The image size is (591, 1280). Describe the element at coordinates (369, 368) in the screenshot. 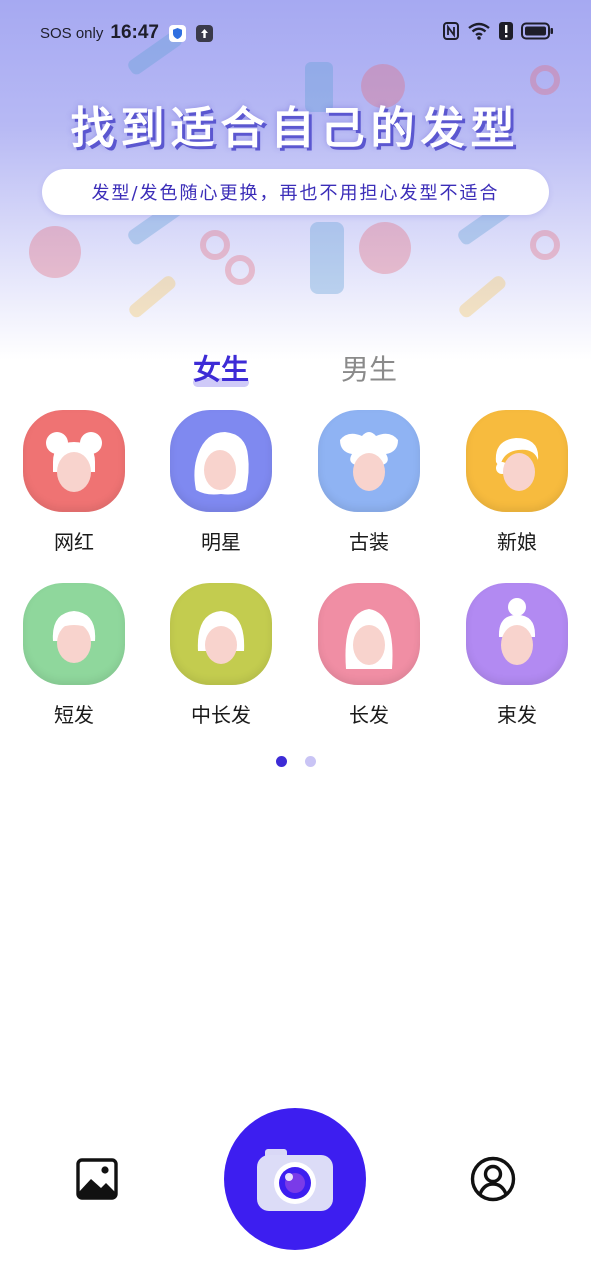

I see `tab-male: 男生` at that location.